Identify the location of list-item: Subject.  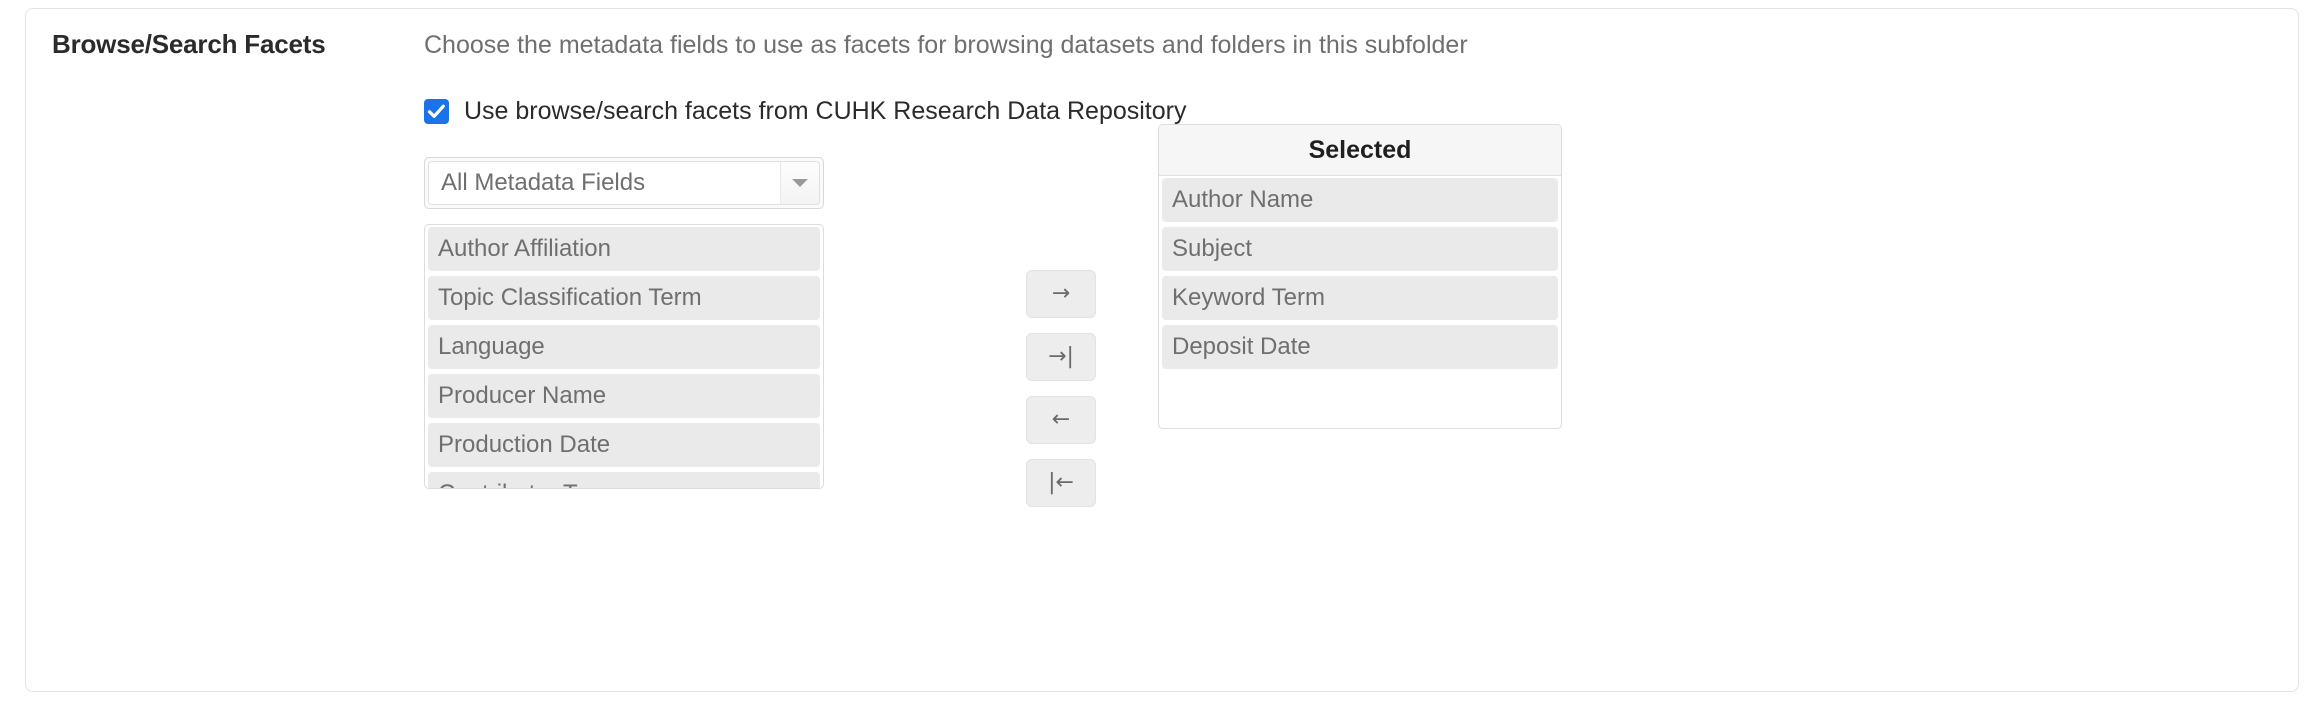
(1360, 249).